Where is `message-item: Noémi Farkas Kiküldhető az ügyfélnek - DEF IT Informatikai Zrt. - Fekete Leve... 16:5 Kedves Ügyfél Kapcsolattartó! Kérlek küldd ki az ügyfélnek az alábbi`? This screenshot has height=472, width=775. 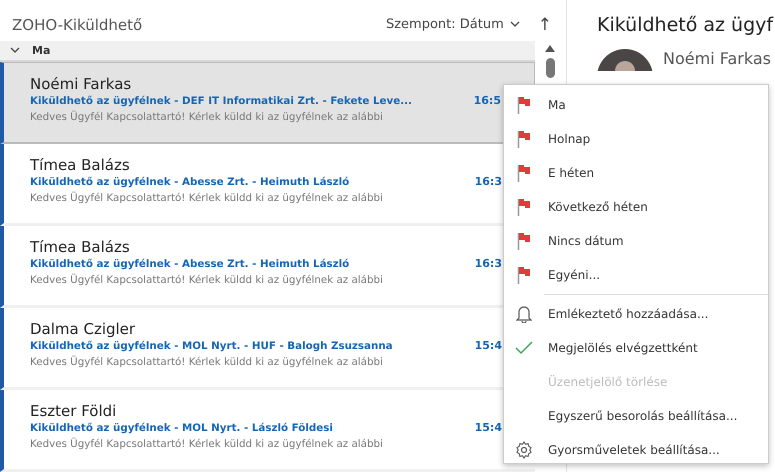
message-item: Noémi Farkas Kiküldhető az ügyfélnek - DEF IT Informatikai Zrt. - Fekete Leve... 16:5 Kedves Ügyfél Kapcsolattartó! Kérlek küldd ki az ügyfélnek az alábbi is located at coordinates (267, 103).